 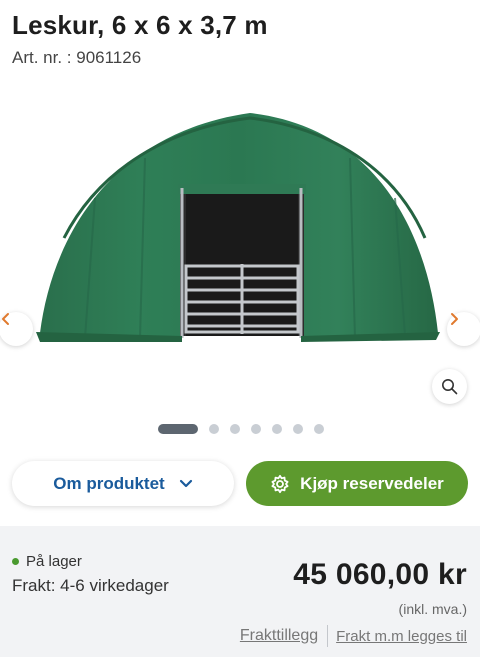 What do you see at coordinates (90, 585) in the screenshot?
I see `shipping-time: Frakt: 4-6 virkedager` at bounding box center [90, 585].